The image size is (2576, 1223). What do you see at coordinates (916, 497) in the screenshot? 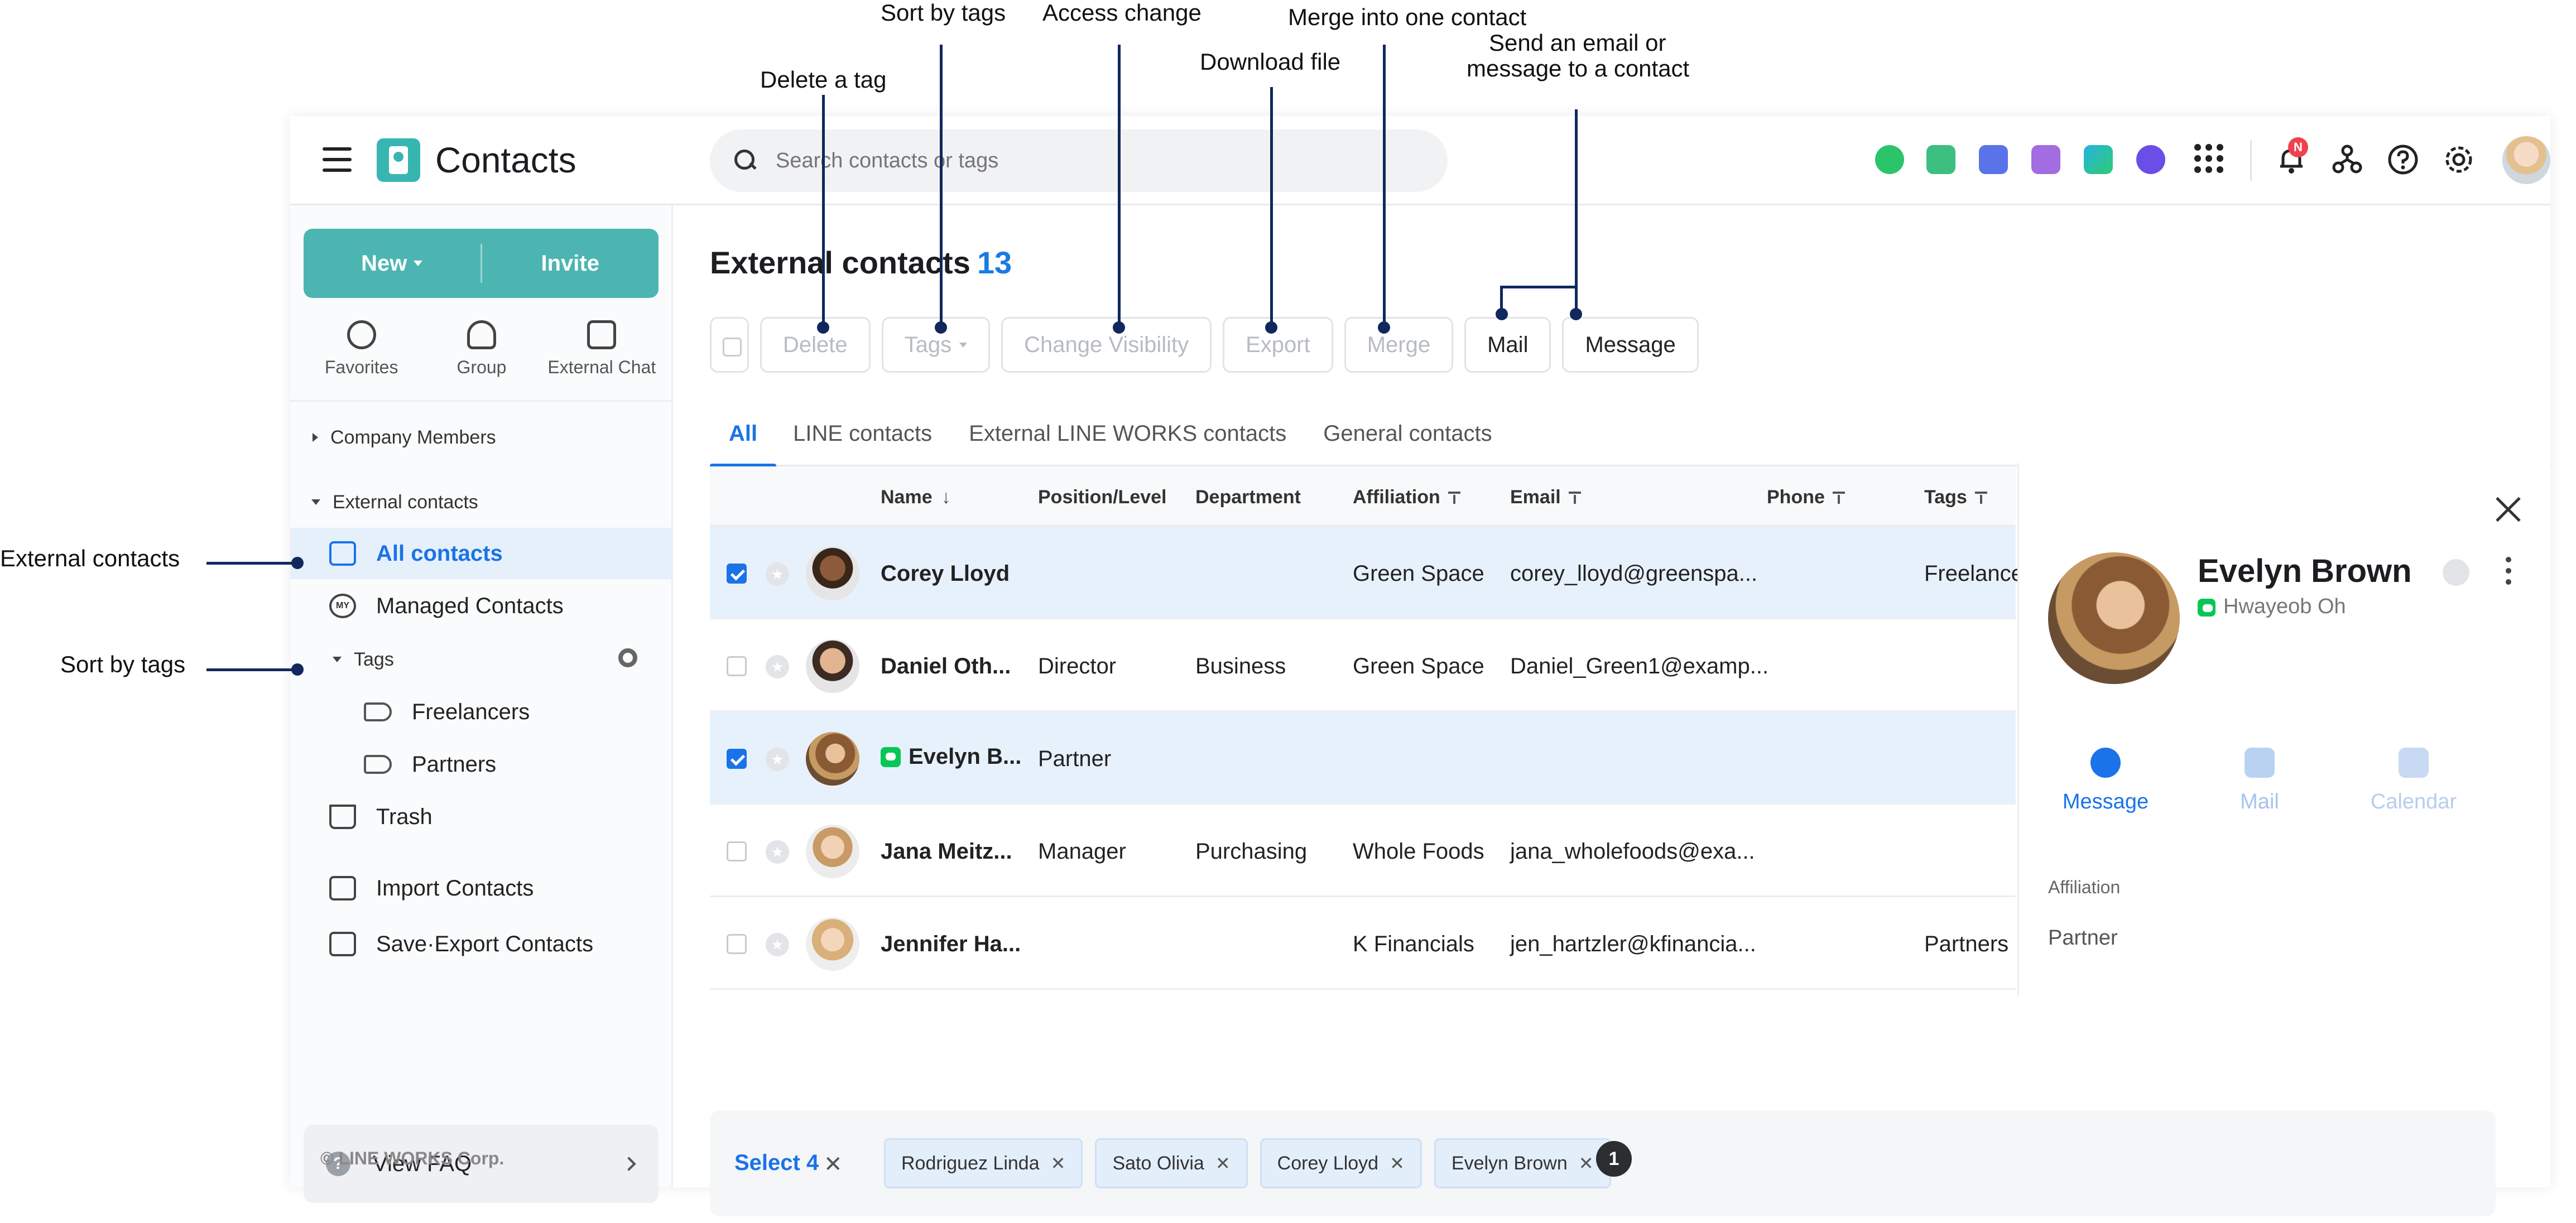
I see `column-header-name: Name ↓` at bounding box center [916, 497].